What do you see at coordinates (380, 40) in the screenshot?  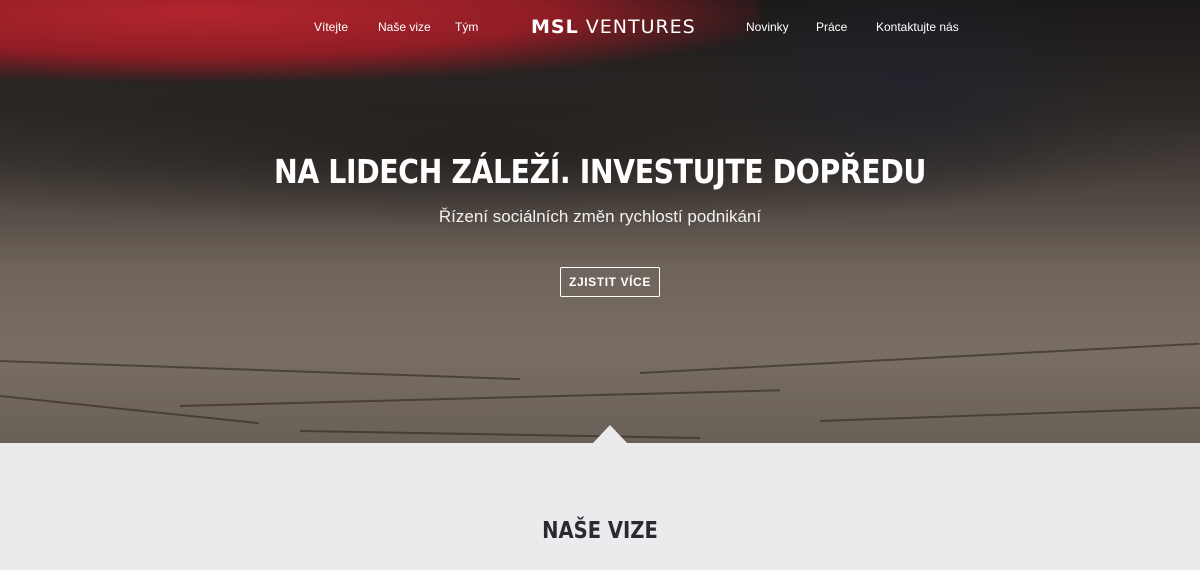 I see `hero-background-red-train` at bounding box center [380, 40].